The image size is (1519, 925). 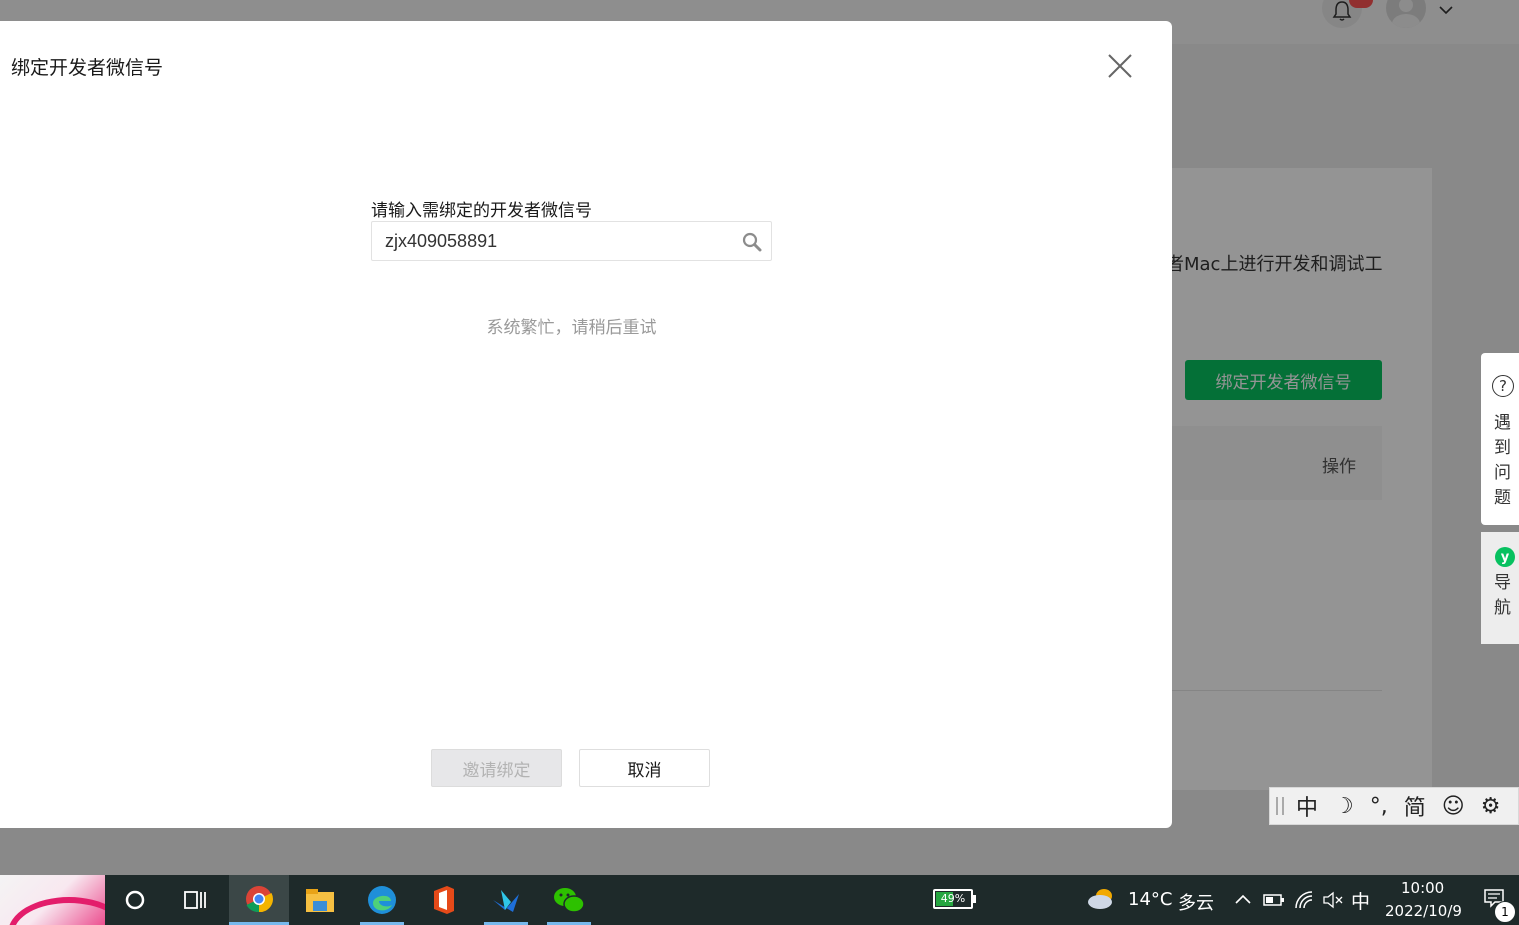 What do you see at coordinates (1307, 806) in the screenshot?
I see `ime-mode-toggle: 中` at bounding box center [1307, 806].